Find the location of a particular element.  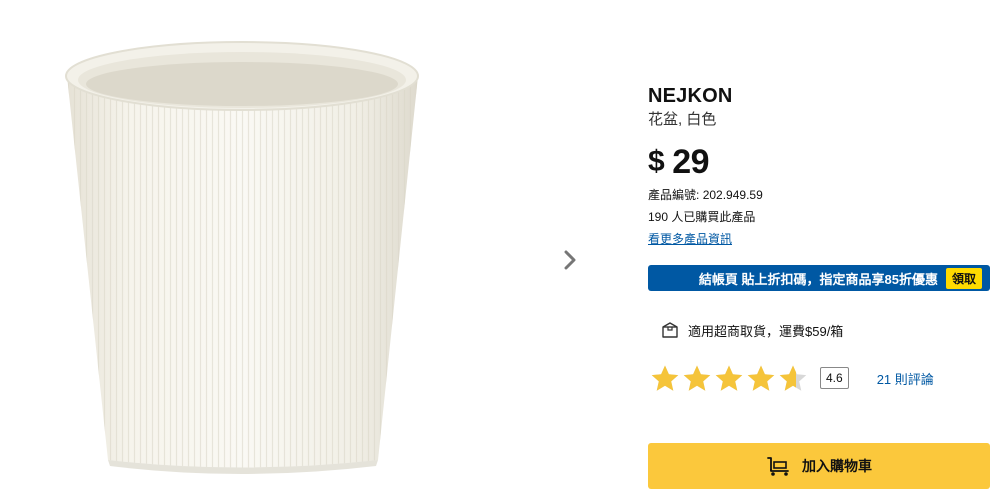

add-to-cart-label: 加入購物車 is located at coordinates (837, 466).